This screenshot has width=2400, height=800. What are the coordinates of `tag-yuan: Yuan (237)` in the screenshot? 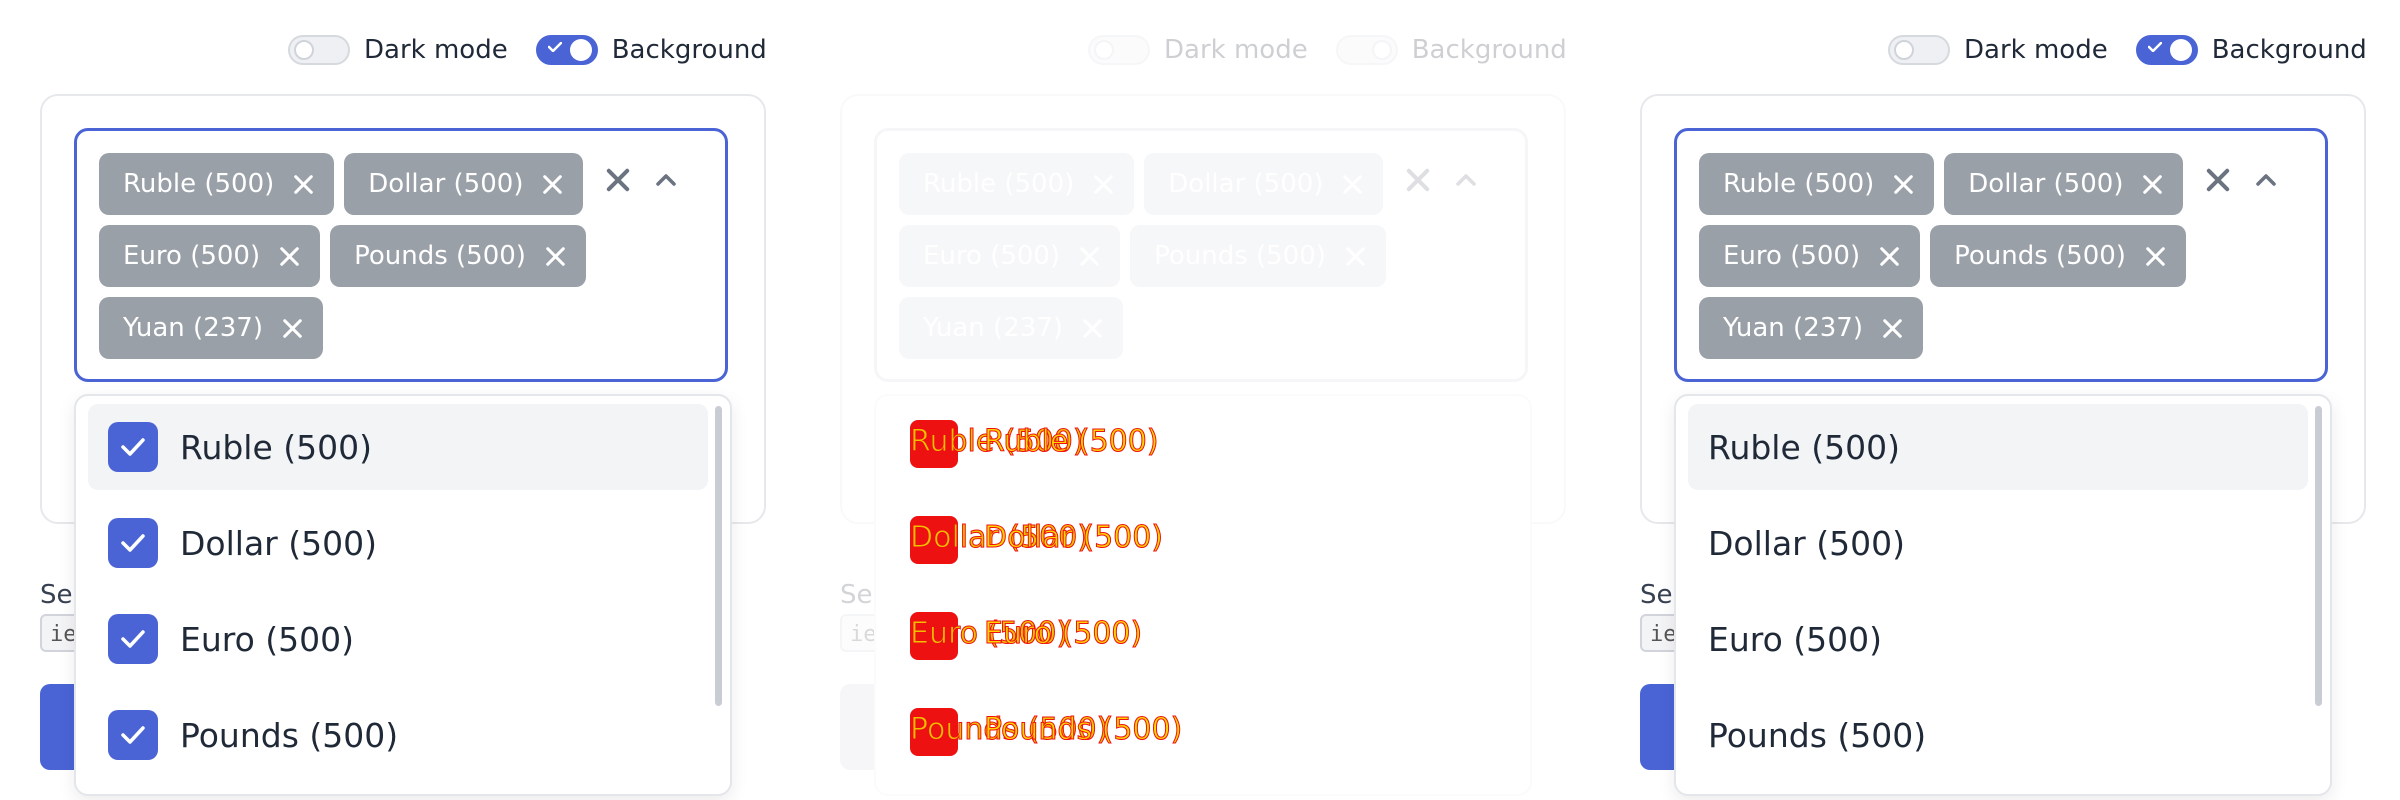 It's located at (1011, 328).